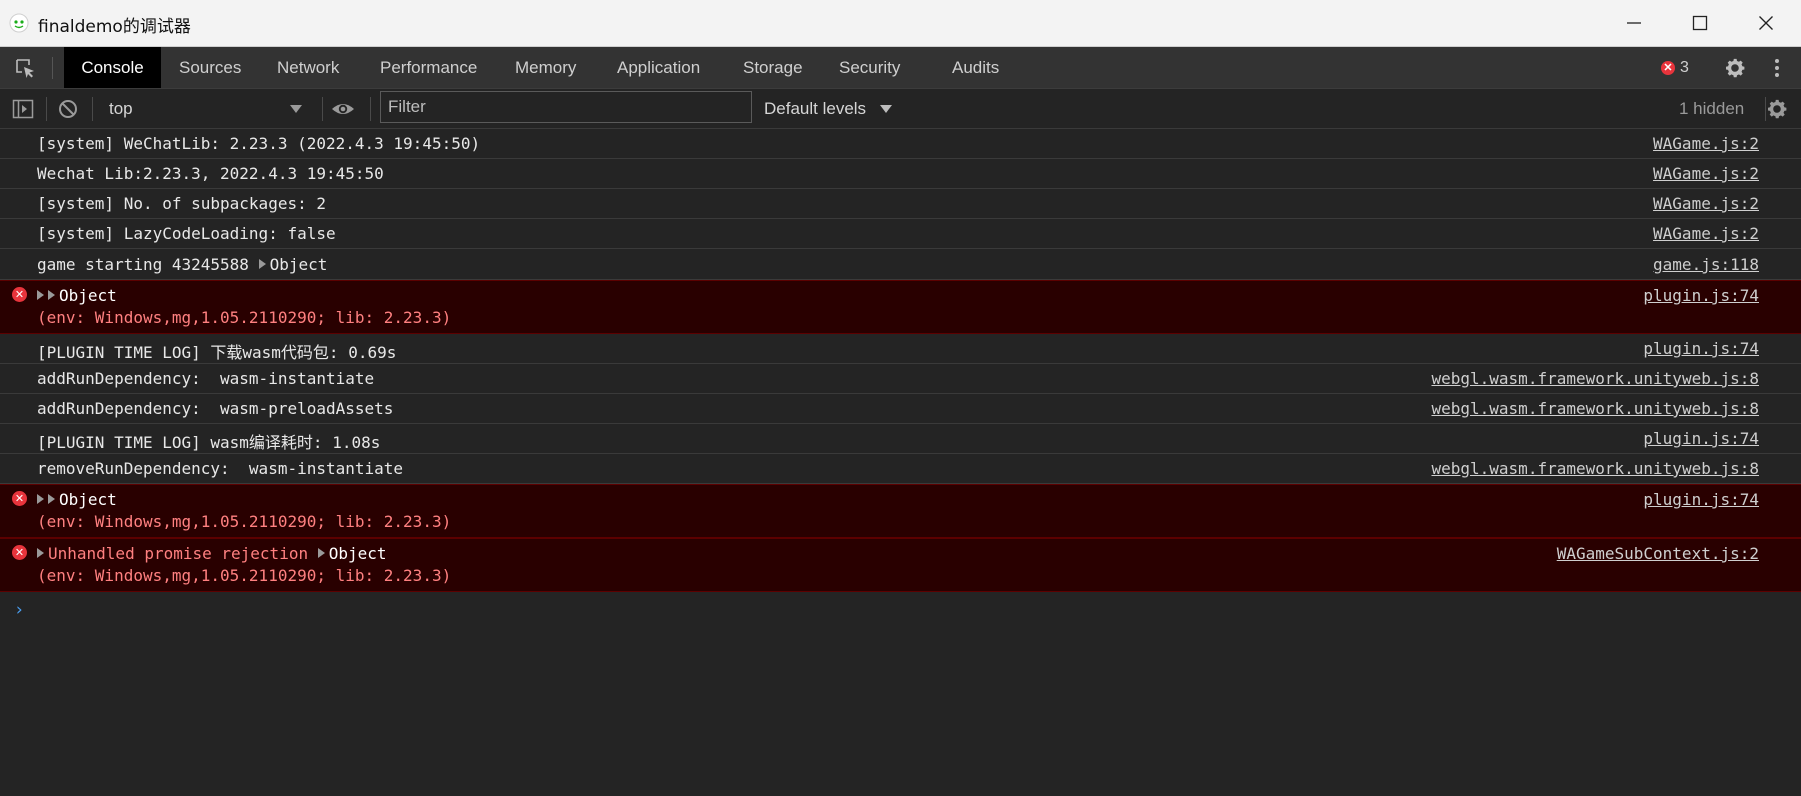 The image size is (1801, 796). I want to click on wechat-devtools-icon, so click(19, 23).